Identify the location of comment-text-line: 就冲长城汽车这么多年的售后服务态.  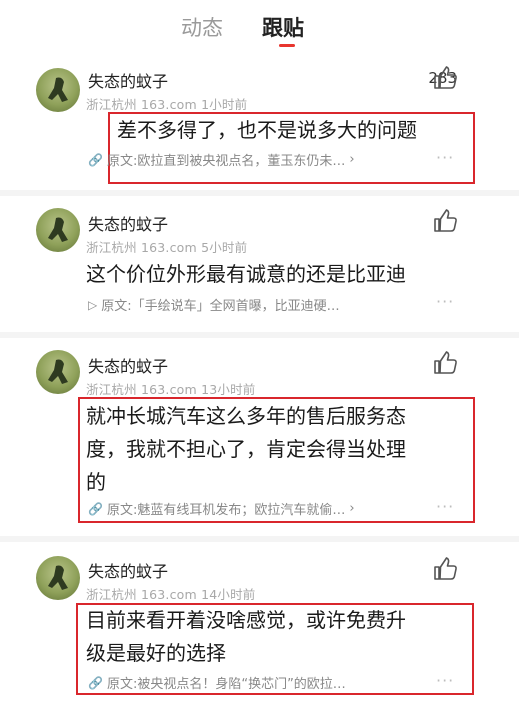
(246, 416).